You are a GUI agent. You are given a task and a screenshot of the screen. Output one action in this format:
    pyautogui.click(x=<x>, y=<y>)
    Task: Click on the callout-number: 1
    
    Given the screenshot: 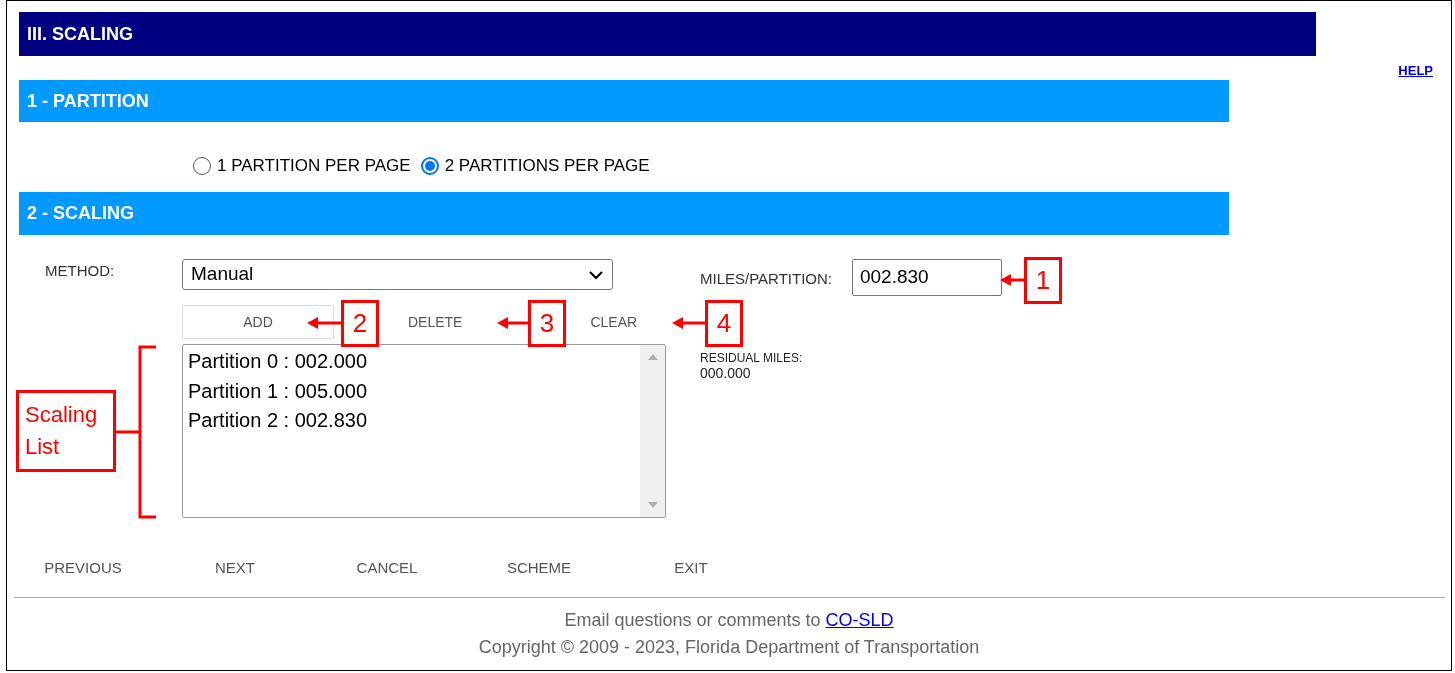 What is the action you would take?
    pyautogui.click(x=1043, y=280)
    